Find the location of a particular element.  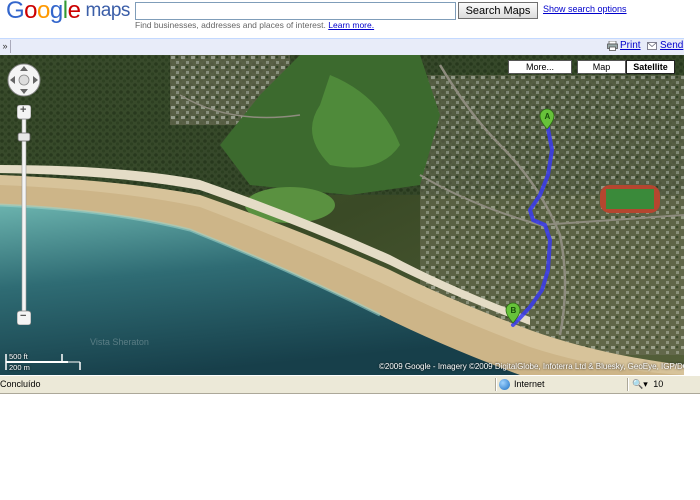

internet-globe-icon is located at coordinates (504, 384).